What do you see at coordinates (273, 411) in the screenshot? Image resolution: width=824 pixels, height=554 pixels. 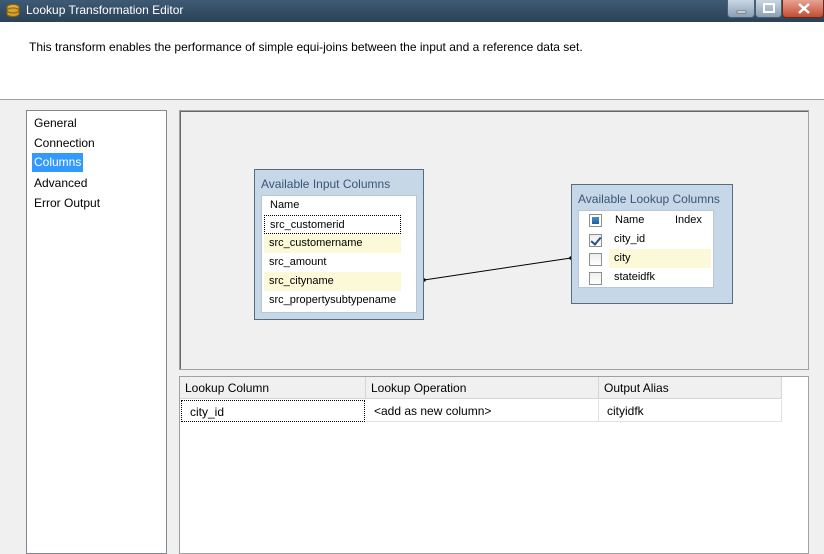 I see `grid-cell-lookup-column: city_id` at bounding box center [273, 411].